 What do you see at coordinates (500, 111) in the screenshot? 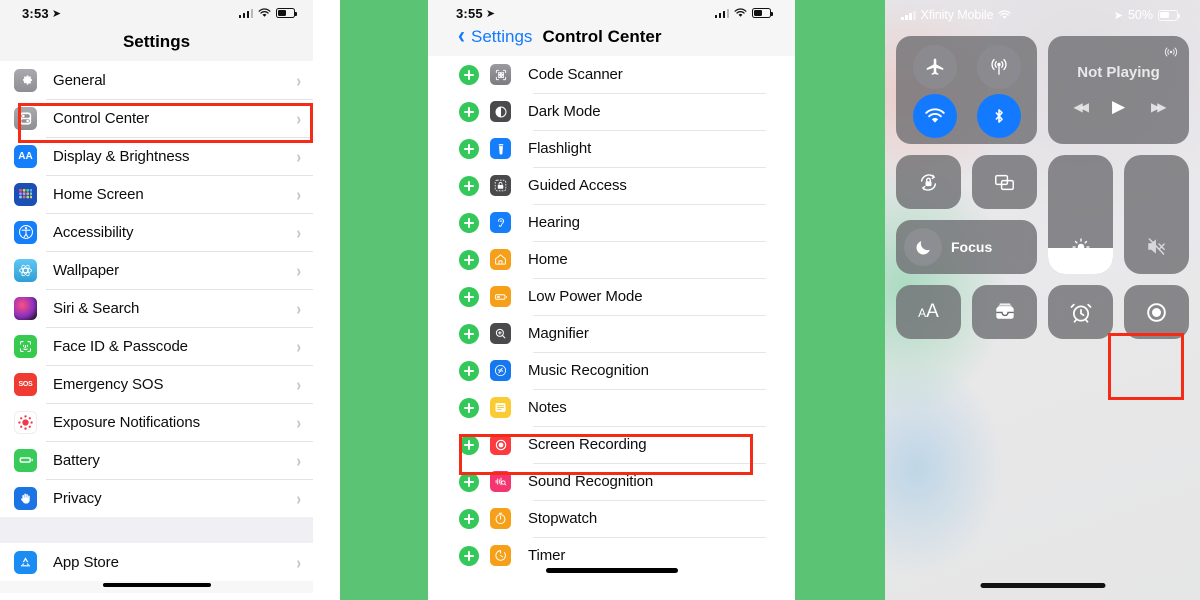
I see `dark-mode-icon` at bounding box center [500, 111].